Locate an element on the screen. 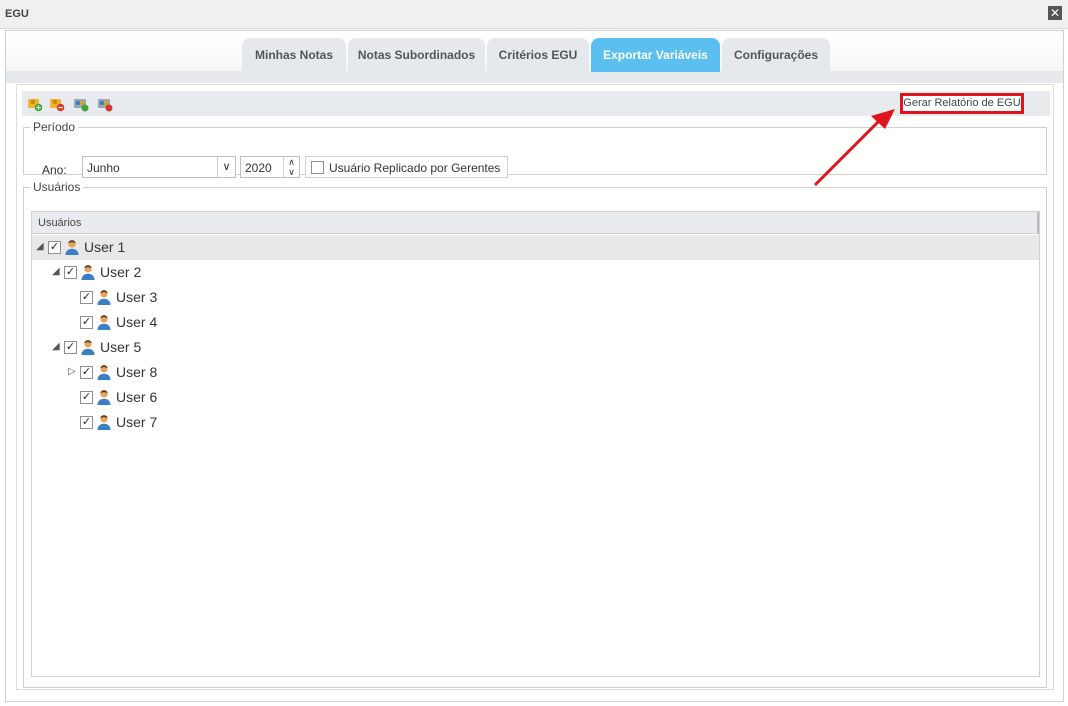 The image size is (1068, 706). delete-users-icon is located at coordinates (105, 104).